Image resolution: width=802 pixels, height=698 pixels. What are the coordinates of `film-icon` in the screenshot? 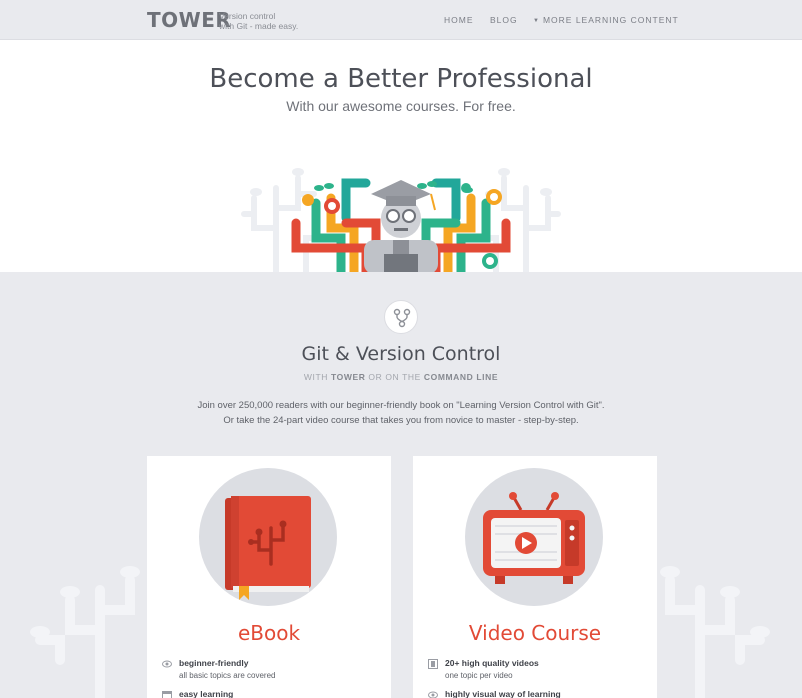 It's located at (433, 664).